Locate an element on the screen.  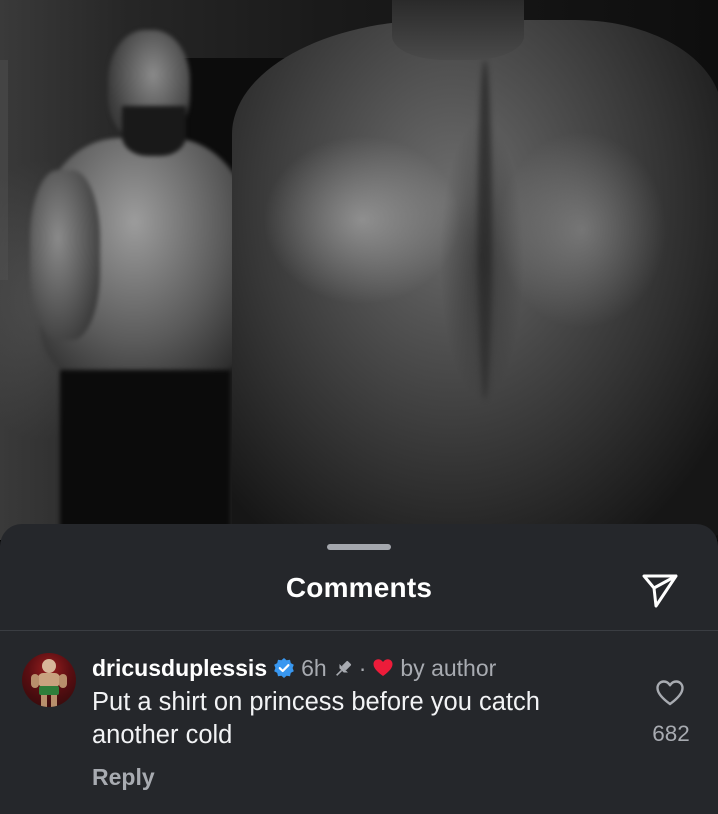
share-button is located at coordinates (660, 590).